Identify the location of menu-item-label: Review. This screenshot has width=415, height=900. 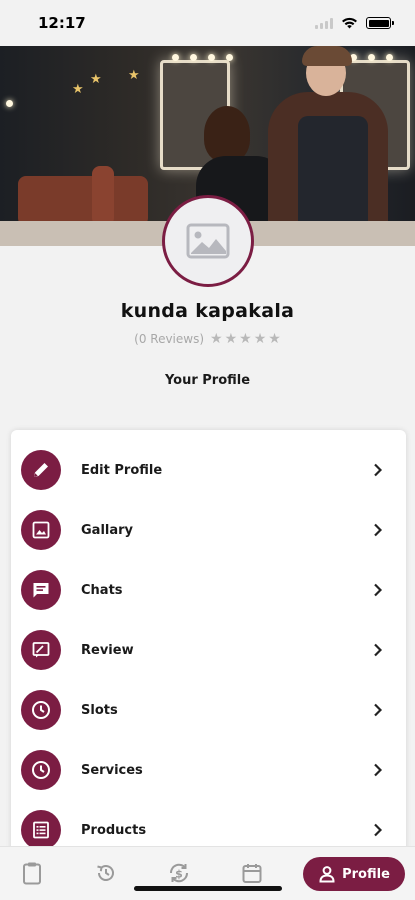
(107, 650).